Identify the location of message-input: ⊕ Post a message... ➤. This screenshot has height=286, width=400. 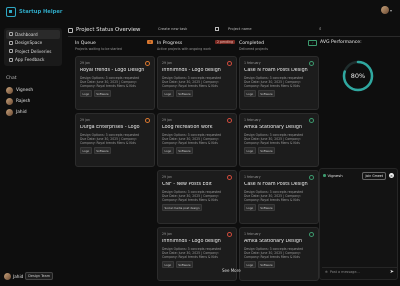
(359, 271).